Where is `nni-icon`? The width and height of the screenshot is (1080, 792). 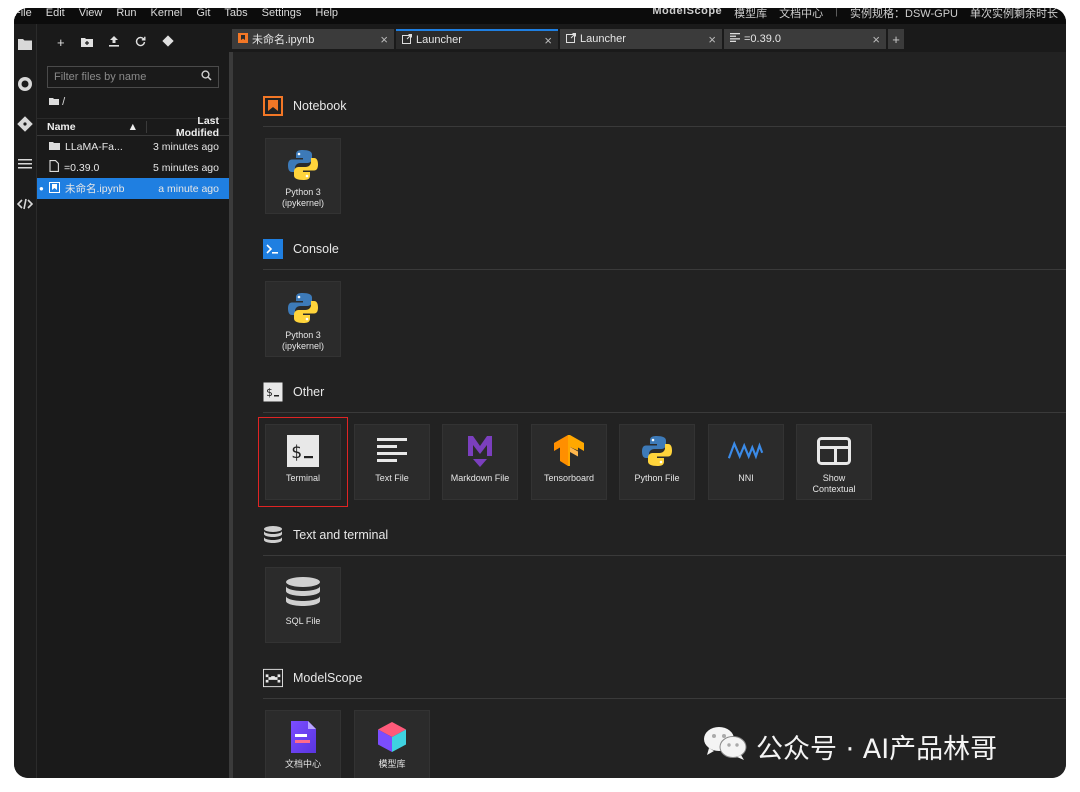 nni-icon is located at coordinates (746, 451).